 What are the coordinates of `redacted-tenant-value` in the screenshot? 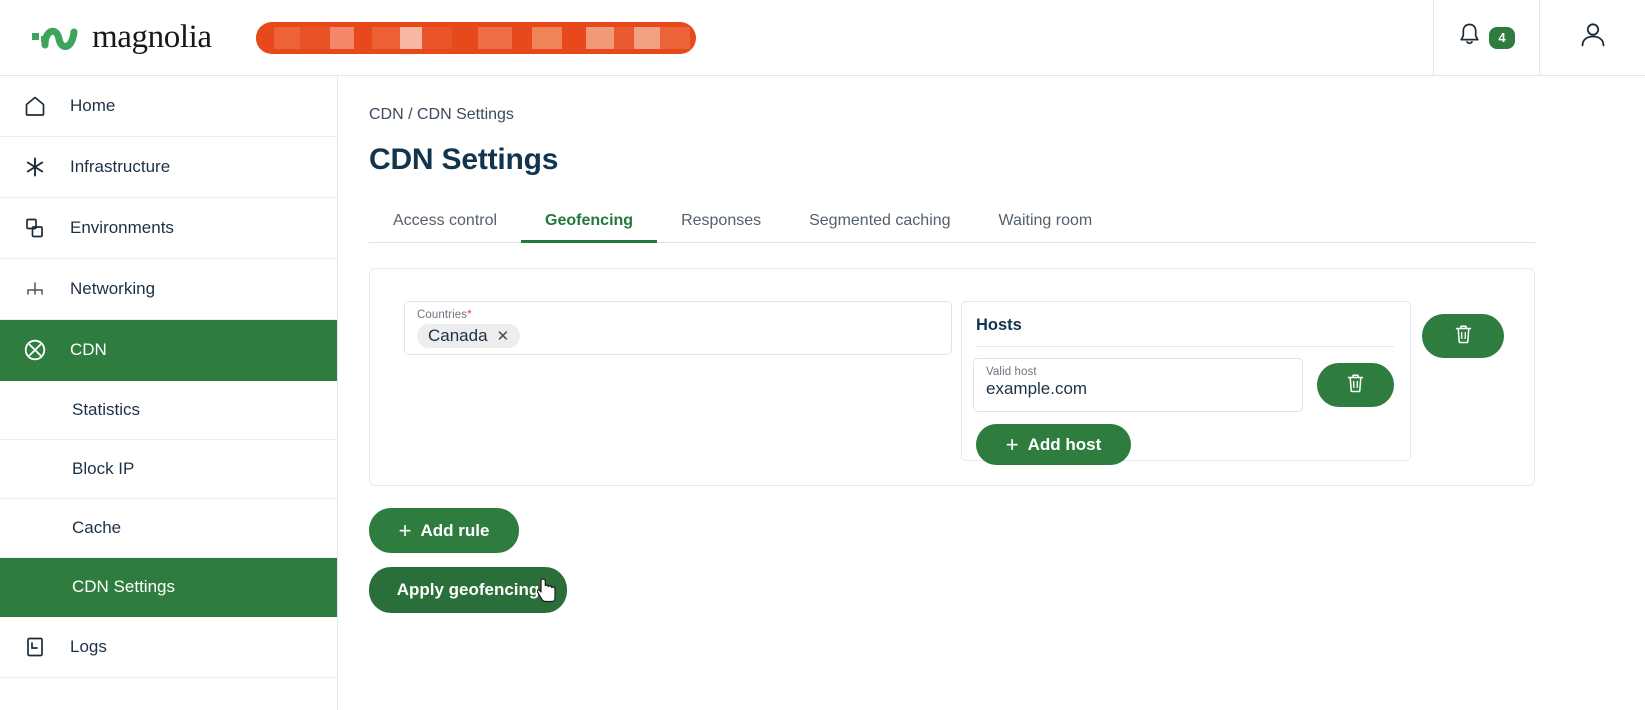 It's located at (473, 38).